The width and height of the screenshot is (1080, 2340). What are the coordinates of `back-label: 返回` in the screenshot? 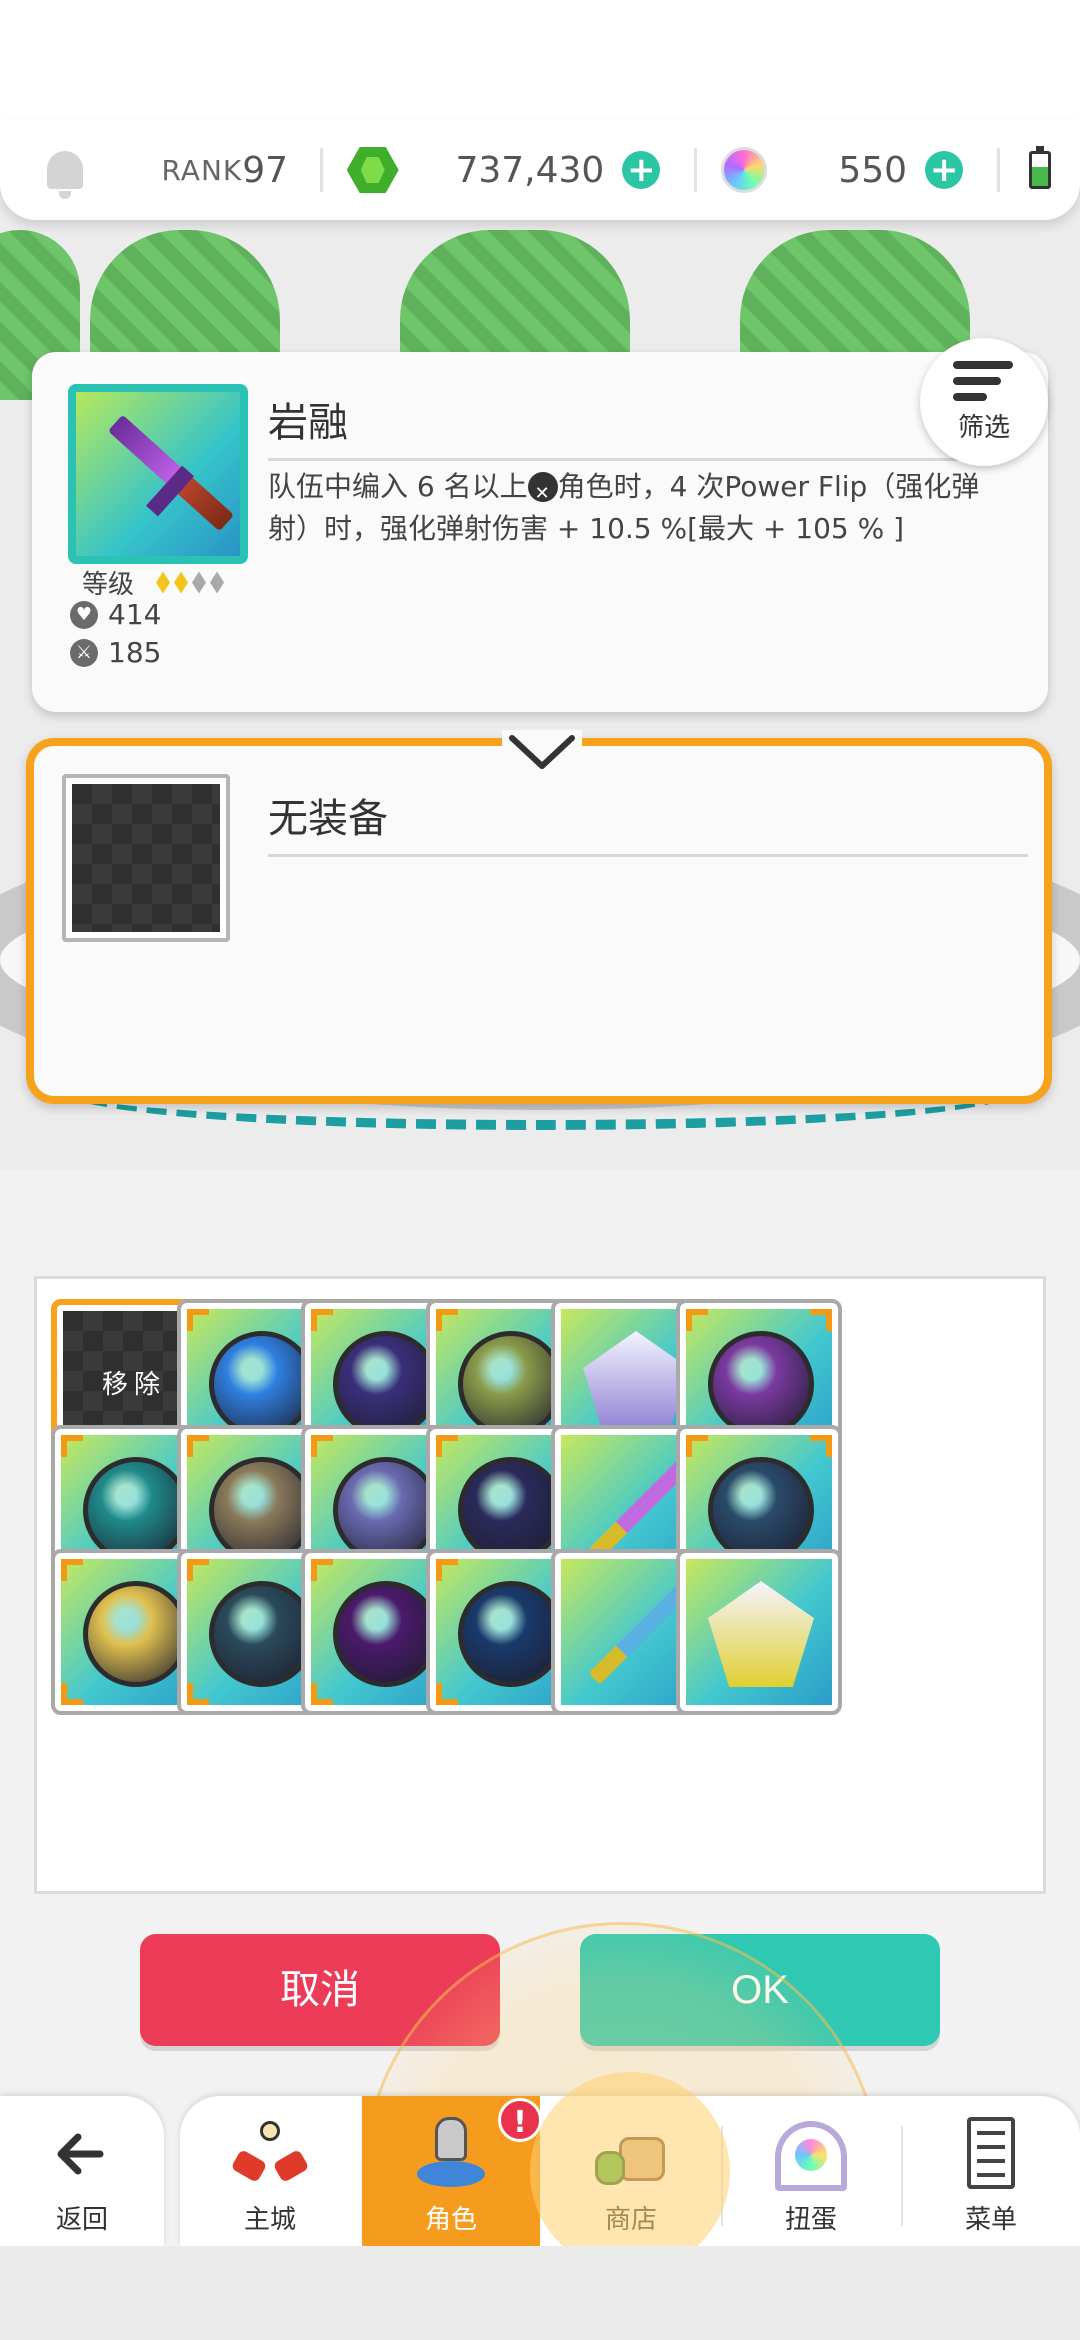 It's located at (81, 2220).